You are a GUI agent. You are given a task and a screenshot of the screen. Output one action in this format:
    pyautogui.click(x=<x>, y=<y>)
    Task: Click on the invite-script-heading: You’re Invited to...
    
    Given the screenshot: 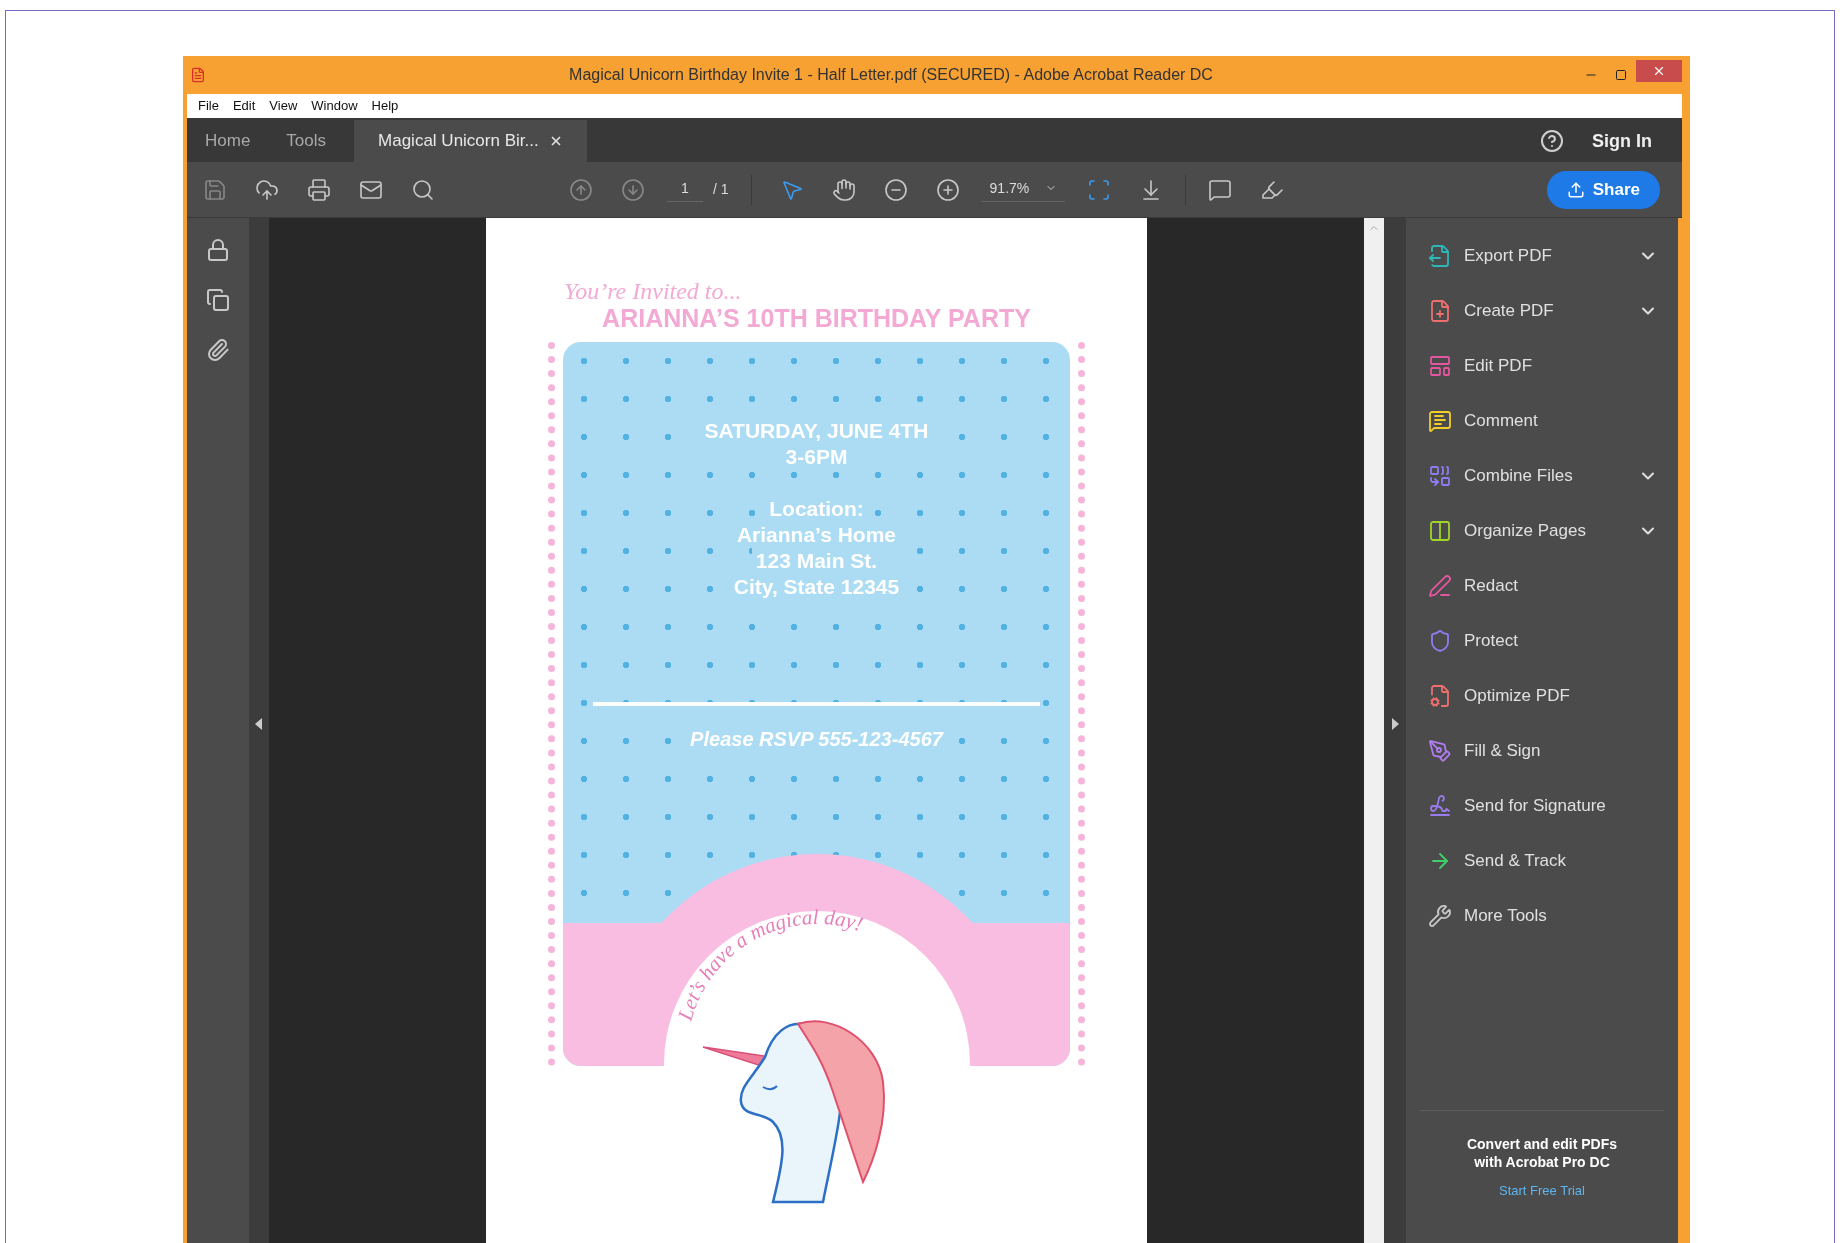 What is the action you would take?
    pyautogui.click(x=653, y=291)
    